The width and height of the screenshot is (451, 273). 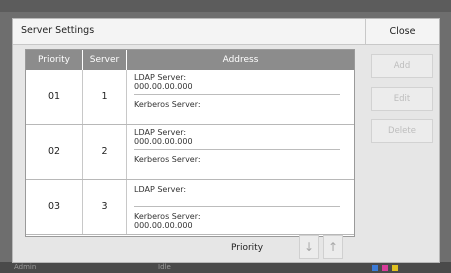 I want to click on arrow-up-icon: ↑, so click(x=333, y=247).